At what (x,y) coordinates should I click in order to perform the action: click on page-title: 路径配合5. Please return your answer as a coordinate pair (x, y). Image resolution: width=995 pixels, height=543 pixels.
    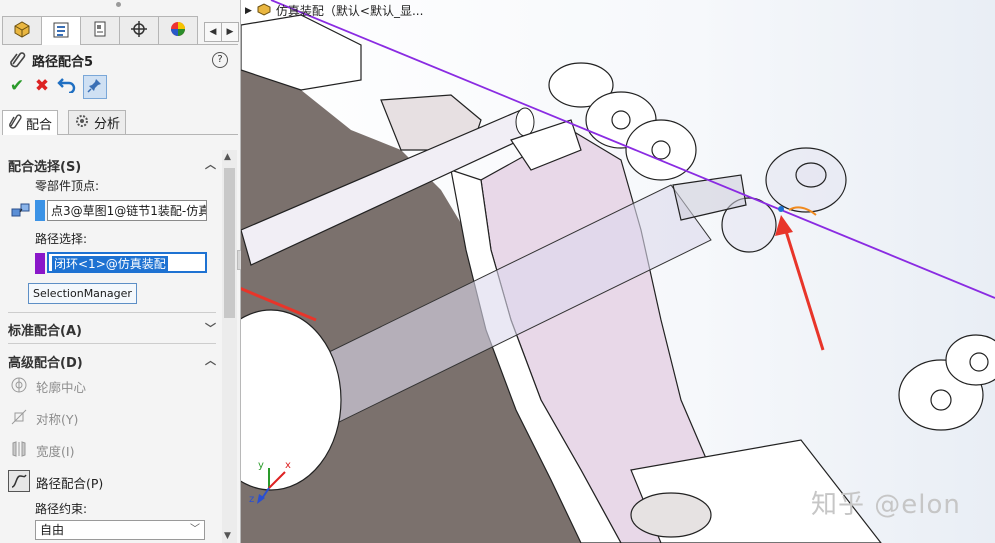
    Looking at the image, I should click on (63, 62).